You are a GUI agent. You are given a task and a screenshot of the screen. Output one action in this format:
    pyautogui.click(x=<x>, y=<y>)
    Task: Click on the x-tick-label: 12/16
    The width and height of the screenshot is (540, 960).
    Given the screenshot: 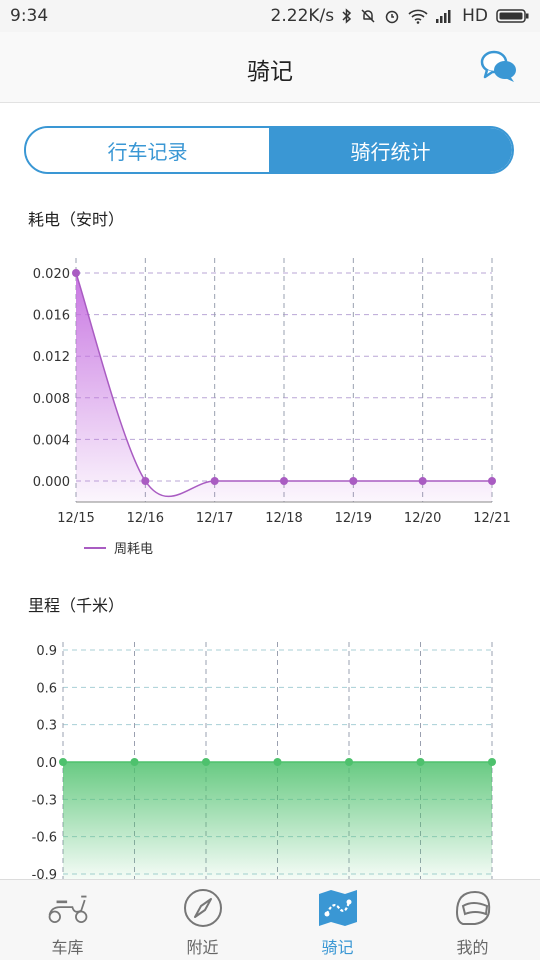 What is the action you would take?
    pyautogui.click(x=145, y=518)
    